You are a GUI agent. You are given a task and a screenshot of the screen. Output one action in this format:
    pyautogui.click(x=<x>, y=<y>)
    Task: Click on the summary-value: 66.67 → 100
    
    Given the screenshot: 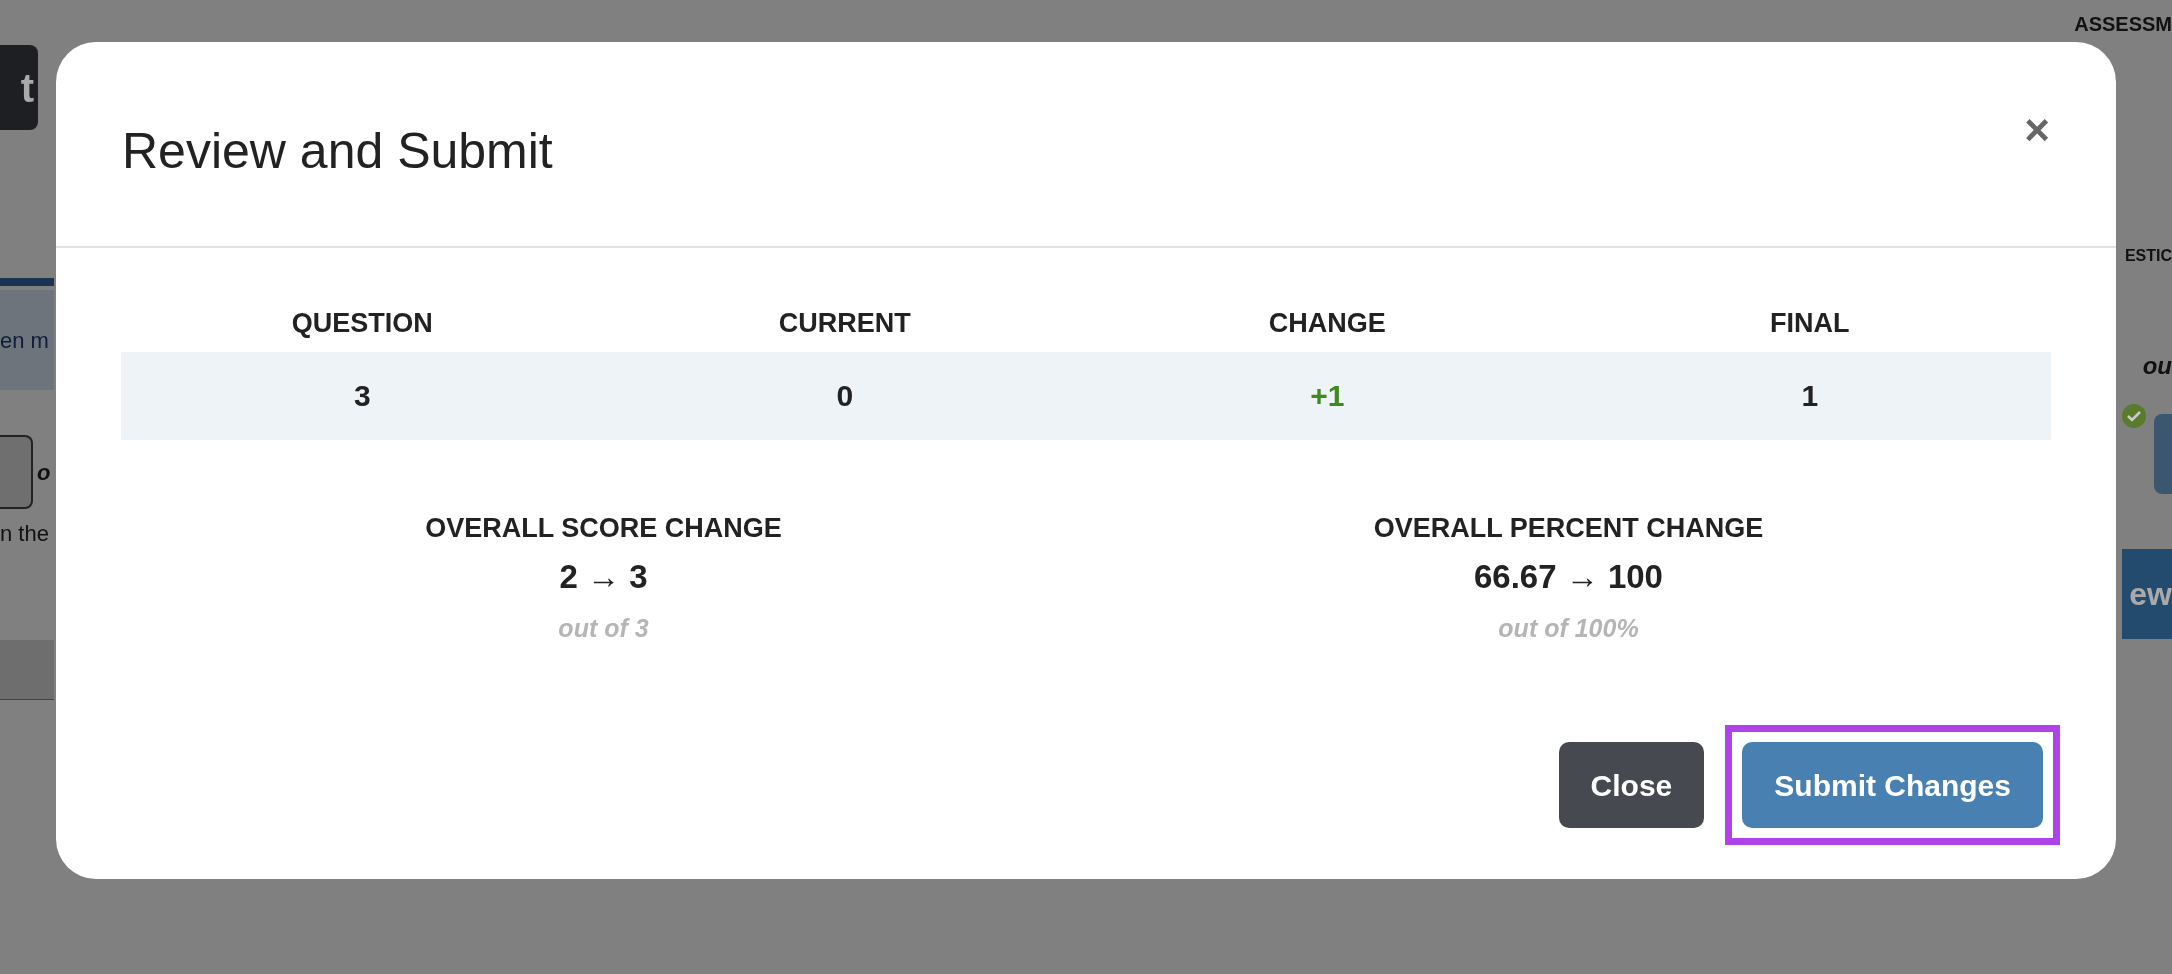 What is the action you would take?
    pyautogui.click(x=1568, y=577)
    